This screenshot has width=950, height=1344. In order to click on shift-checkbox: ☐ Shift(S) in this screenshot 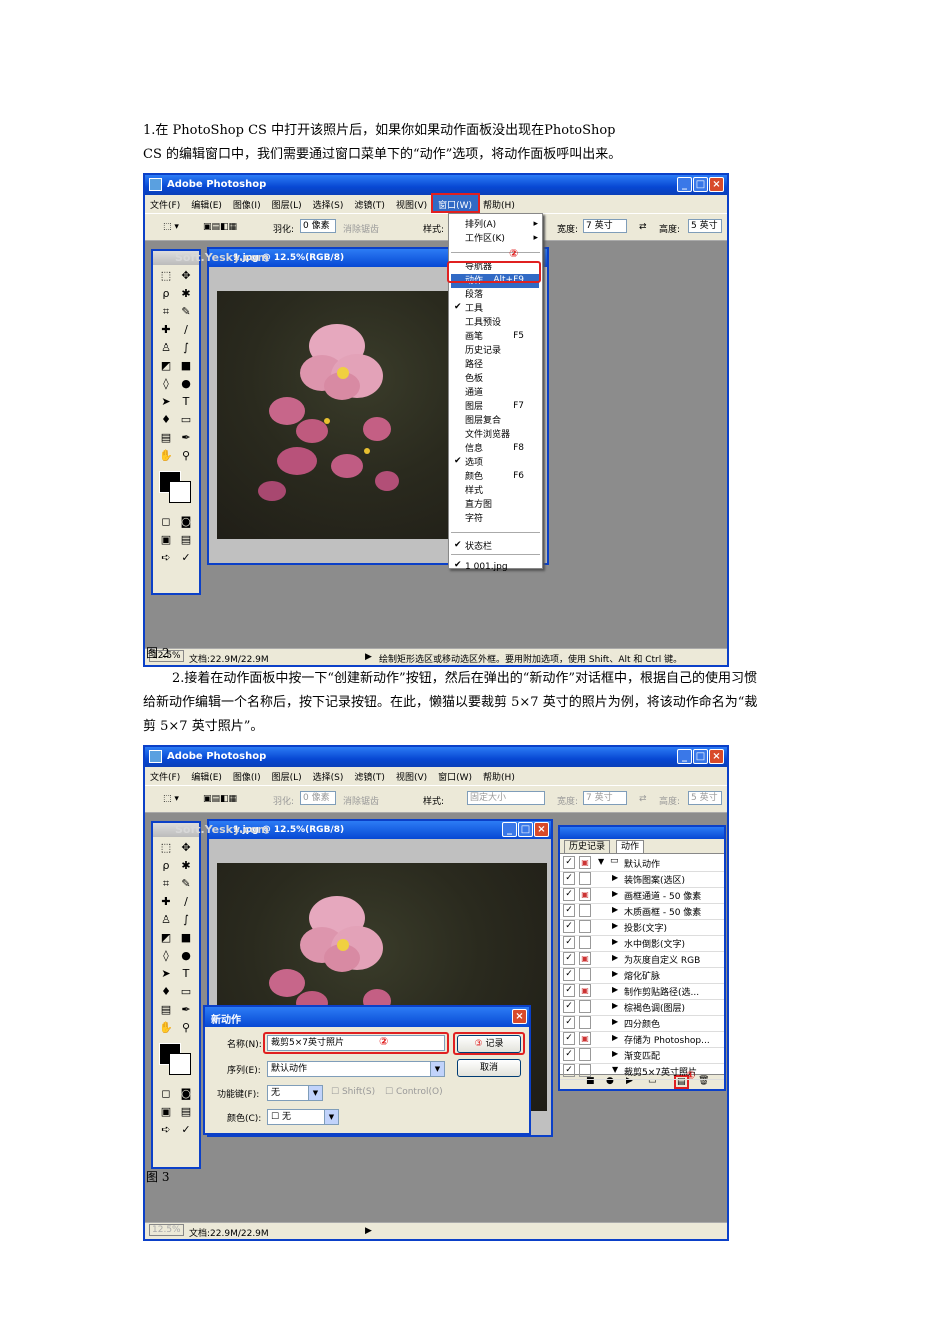, I will do `click(353, 1092)`.